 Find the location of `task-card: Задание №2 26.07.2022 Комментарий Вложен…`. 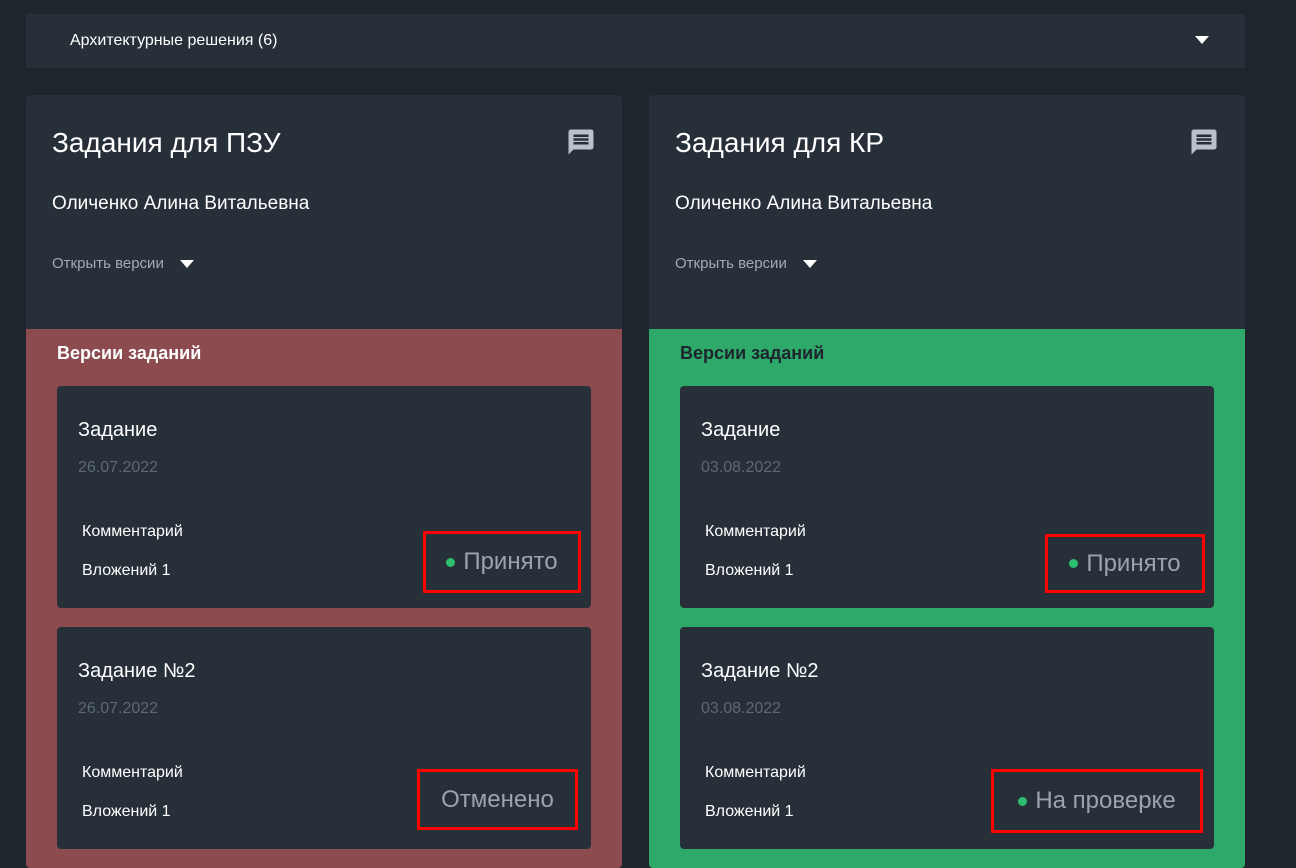

task-card: Задание №2 26.07.2022 Комментарий Вложен… is located at coordinates (324, 738).